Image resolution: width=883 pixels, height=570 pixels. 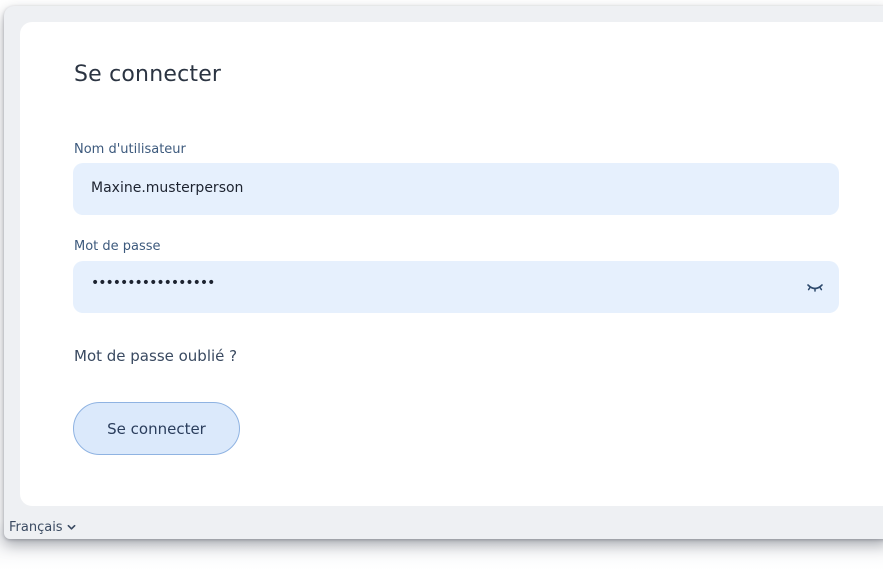 I want to click on username-value: Maxine.musterperson, so click(x=167, y=188).